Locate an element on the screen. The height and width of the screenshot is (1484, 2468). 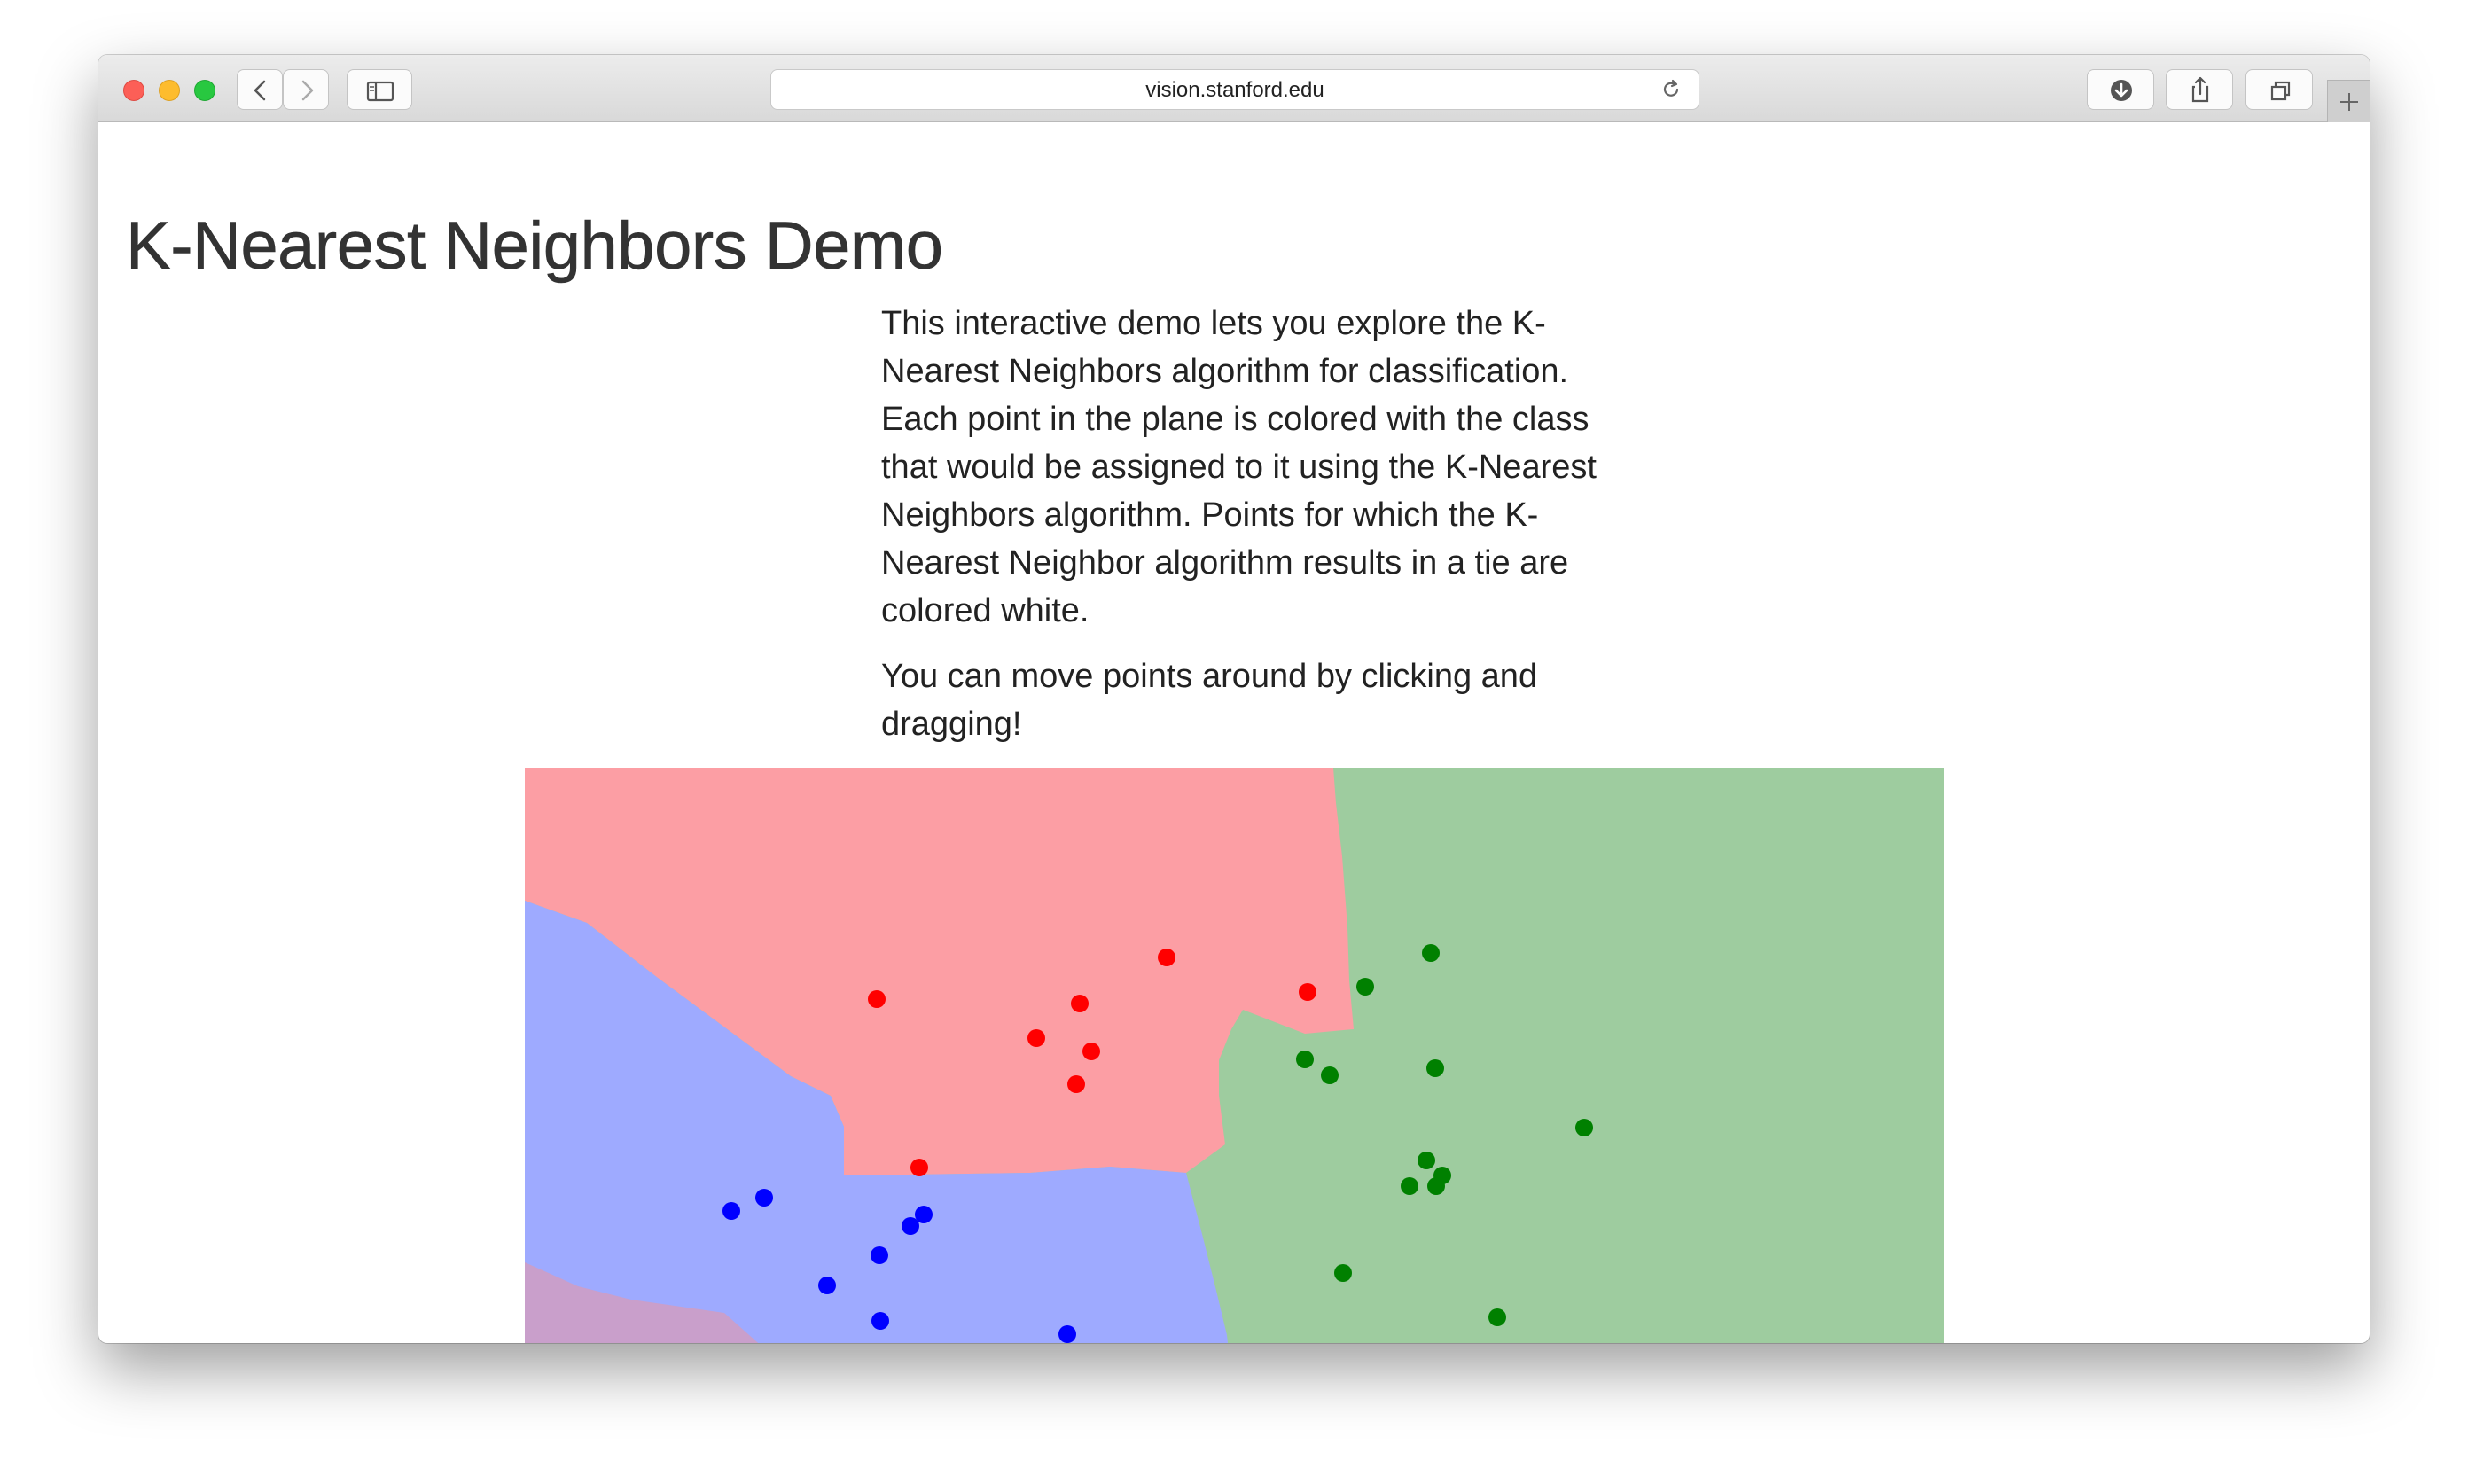
tabs-icon is located at coordinates (2280, 91).